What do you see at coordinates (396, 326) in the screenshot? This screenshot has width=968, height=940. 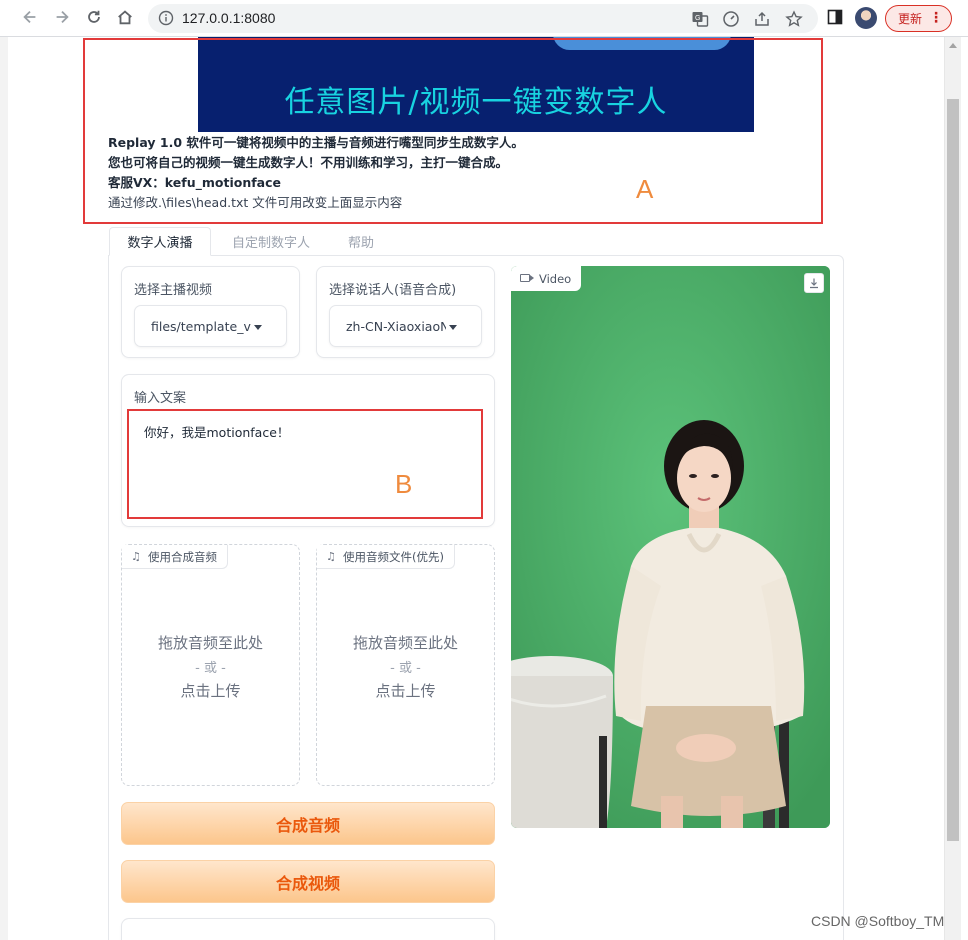 I see `speaker-select-value: zh-CN-XiaoxiaoN` at bounding box center [396, 326].